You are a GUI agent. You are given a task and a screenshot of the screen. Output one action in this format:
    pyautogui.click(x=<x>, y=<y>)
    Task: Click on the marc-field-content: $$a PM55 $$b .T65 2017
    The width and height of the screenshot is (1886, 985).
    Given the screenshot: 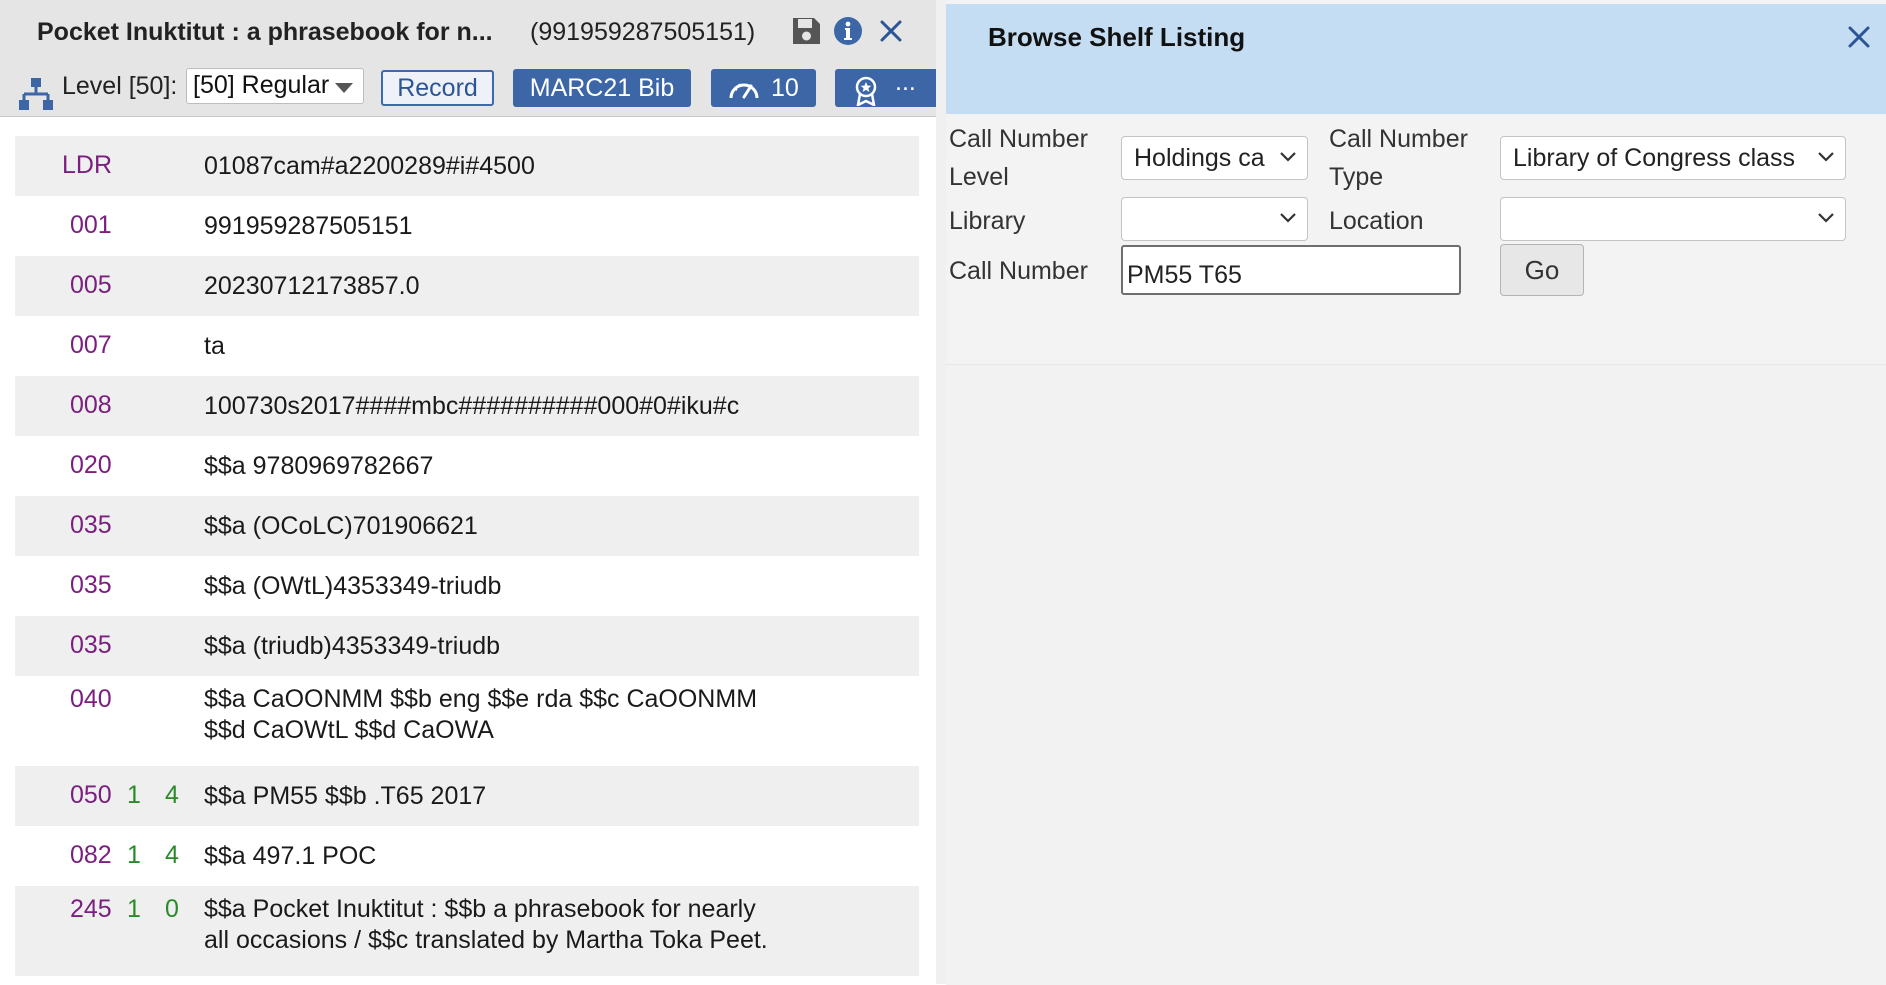 What is the action you would take?
    pyautogui.click(x=345, y=796)
    